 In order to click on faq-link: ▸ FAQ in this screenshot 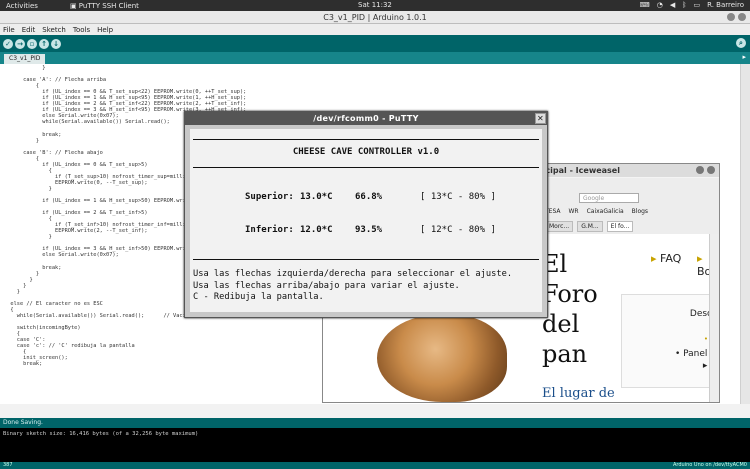, I will do `click(666, 258)`.